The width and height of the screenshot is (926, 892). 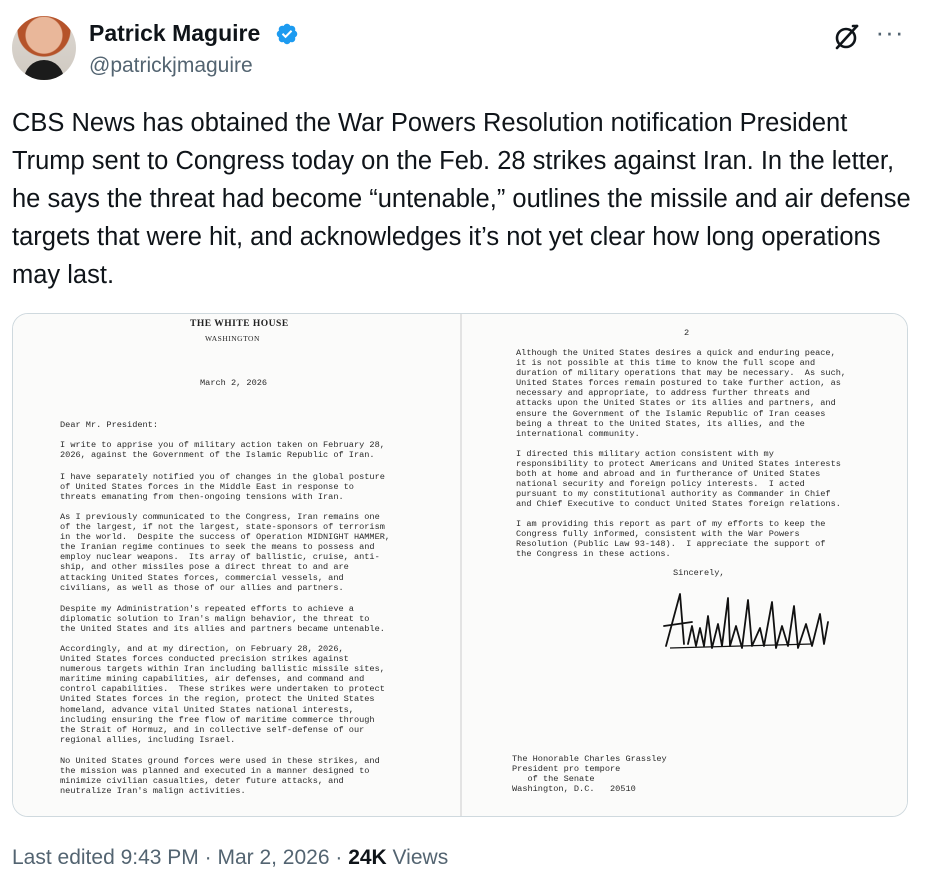 I want to click on letterhead: THE WHITE HOUSE, so click(x=239, y=324).